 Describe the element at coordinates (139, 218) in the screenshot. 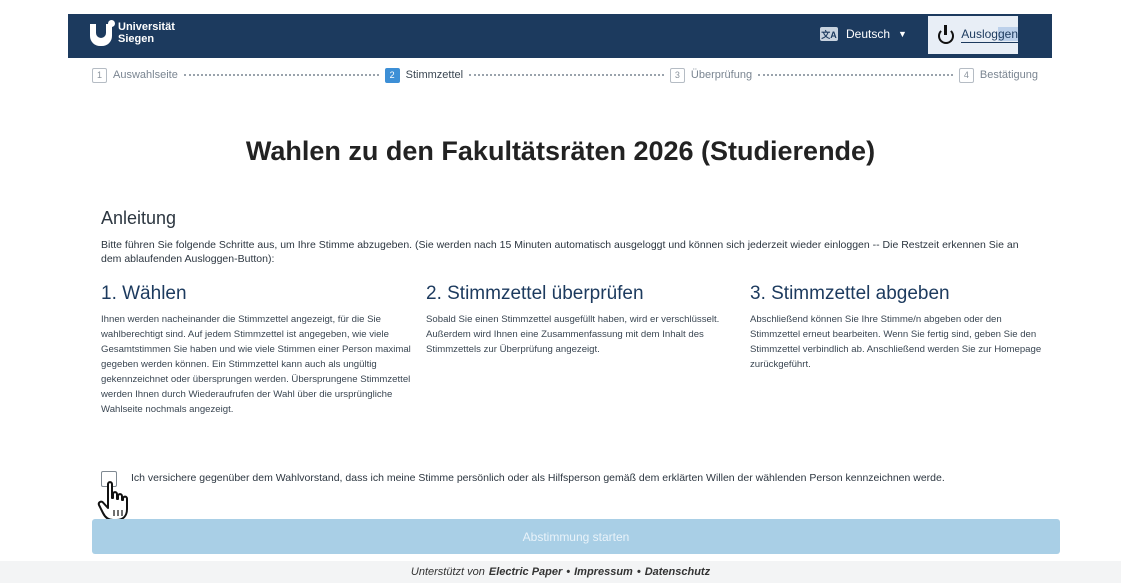

I see `instructions-heading: Anleitung` at that location.